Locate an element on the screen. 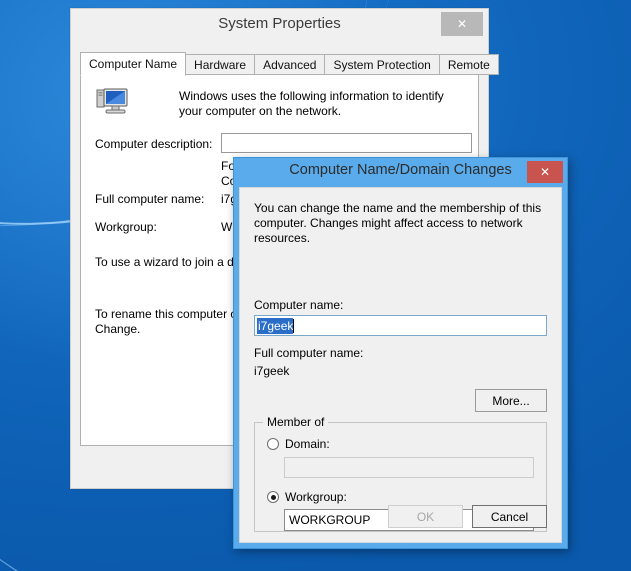 Image resolution: width=631 pixels, height=571 pixels. domain-radio-row: Domain: is located at coordinates (298, 444).